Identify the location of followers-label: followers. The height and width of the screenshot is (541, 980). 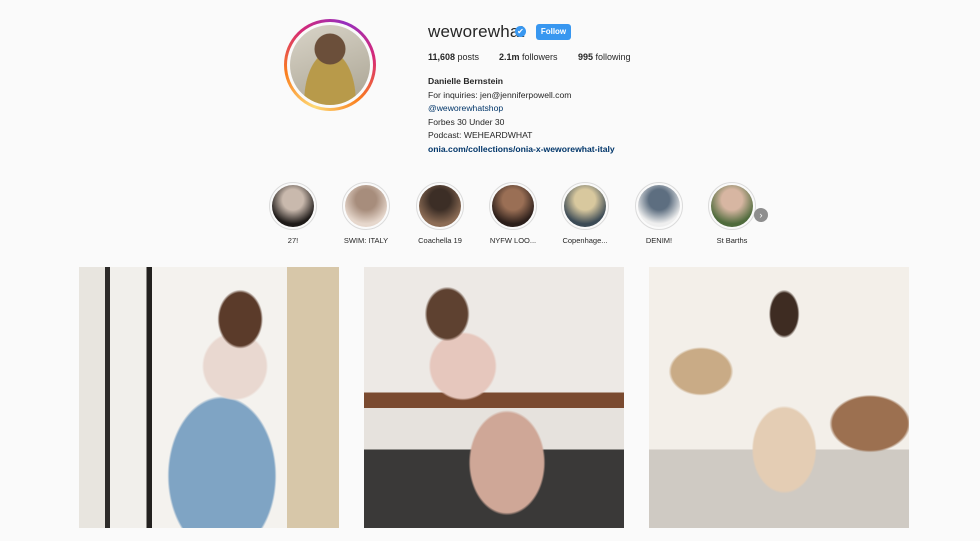
(540, 57).